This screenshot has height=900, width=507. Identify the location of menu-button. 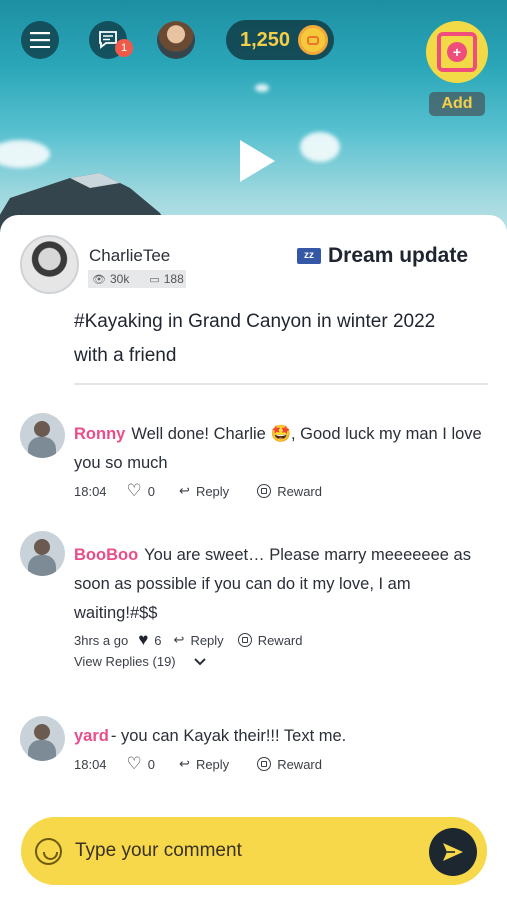
(40, 40).